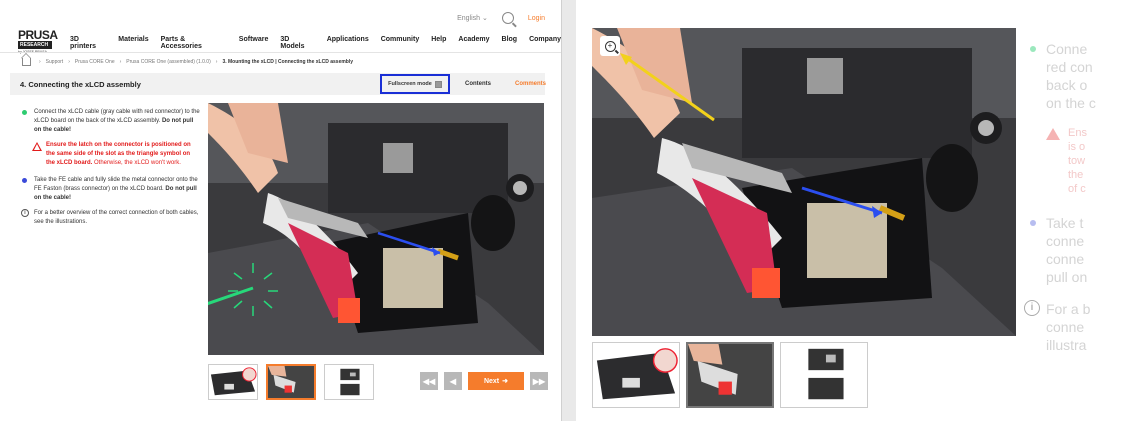 Image resolution: width=1125 pixels, height=421 pixels. I want to click on login-link: Login, so click(536, 18).